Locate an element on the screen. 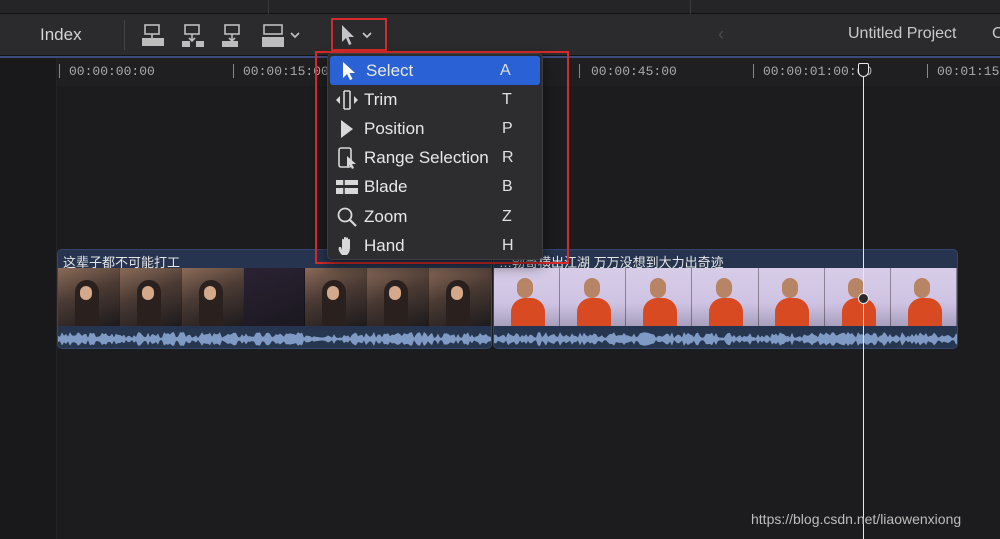 This screenshot has width=1000, height=539. menu-item-label: Trim is located at coordinates (381, 99).